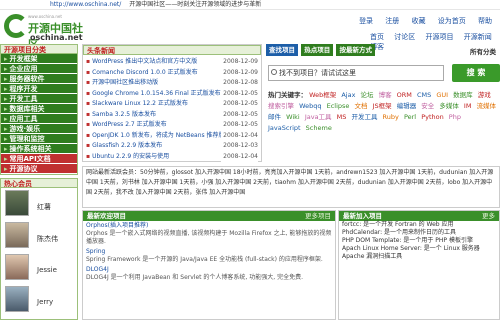 Image resolution: width=500 pixels, height=320 pixels. I want to click on more-projects-link: 更多项目, so click(318, 216).